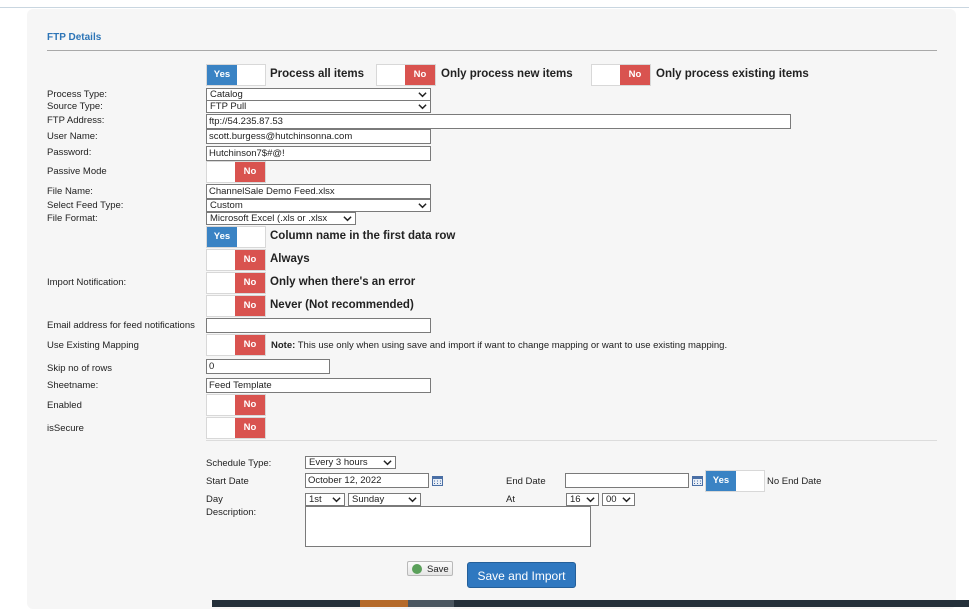 The width and height of the screenshot is (969, 609). Describe the element at coordinates (498, 121) in the screenshot. I see `ftp-address-input: ftp://54.235.87.53` at that location.